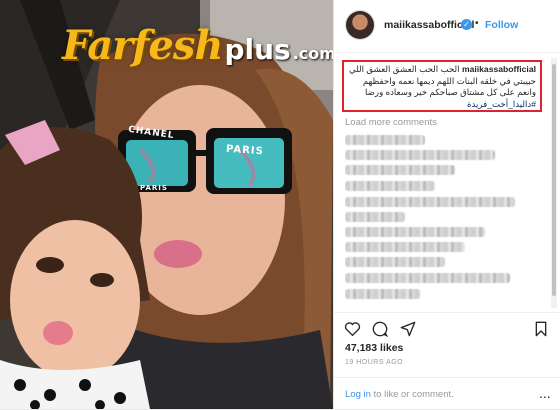 The width and height of the screenshot is (560, 410). I want to click on caption-emoji: ❤□□□□, so click(522, 111).